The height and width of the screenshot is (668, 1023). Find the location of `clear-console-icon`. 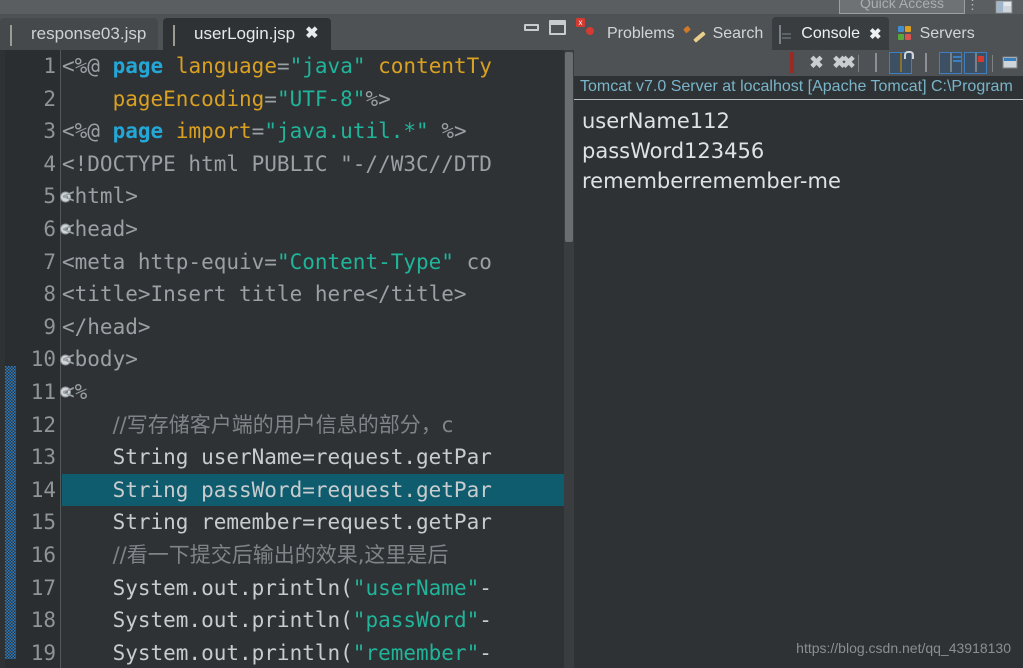

clear-console-icon is located at coordinates (875, 62).